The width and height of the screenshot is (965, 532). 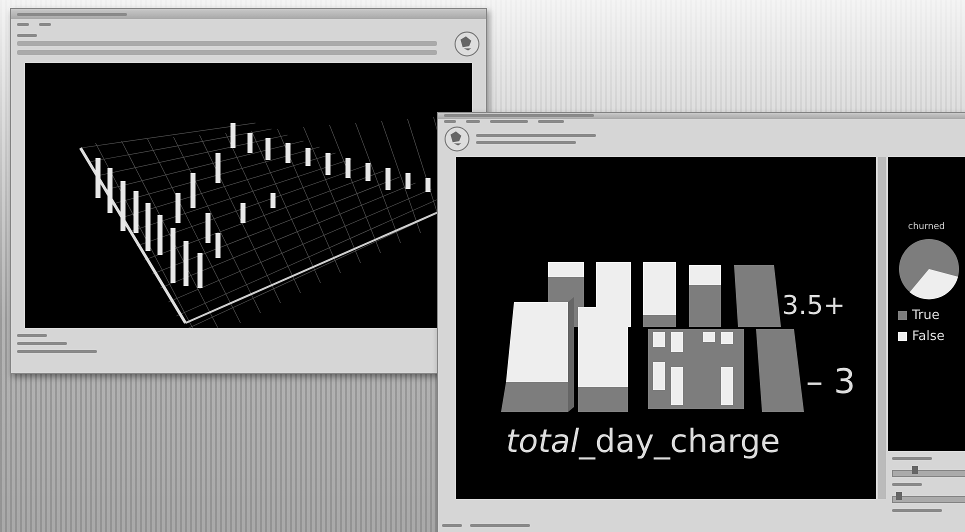 What do you see at coordinates (926, 315) in the screenshot?
I see `legend-label: True` at bounding box center [926, 315].